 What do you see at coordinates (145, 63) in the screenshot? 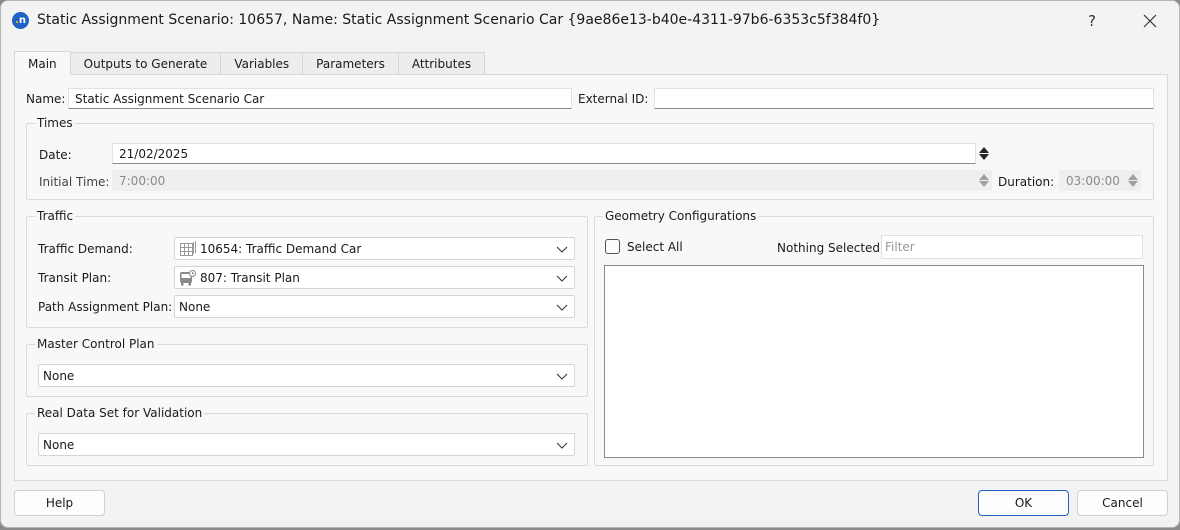
I see `tab-outputs-to-generate: Outputs to Generate` at bounding box center [145, 63].